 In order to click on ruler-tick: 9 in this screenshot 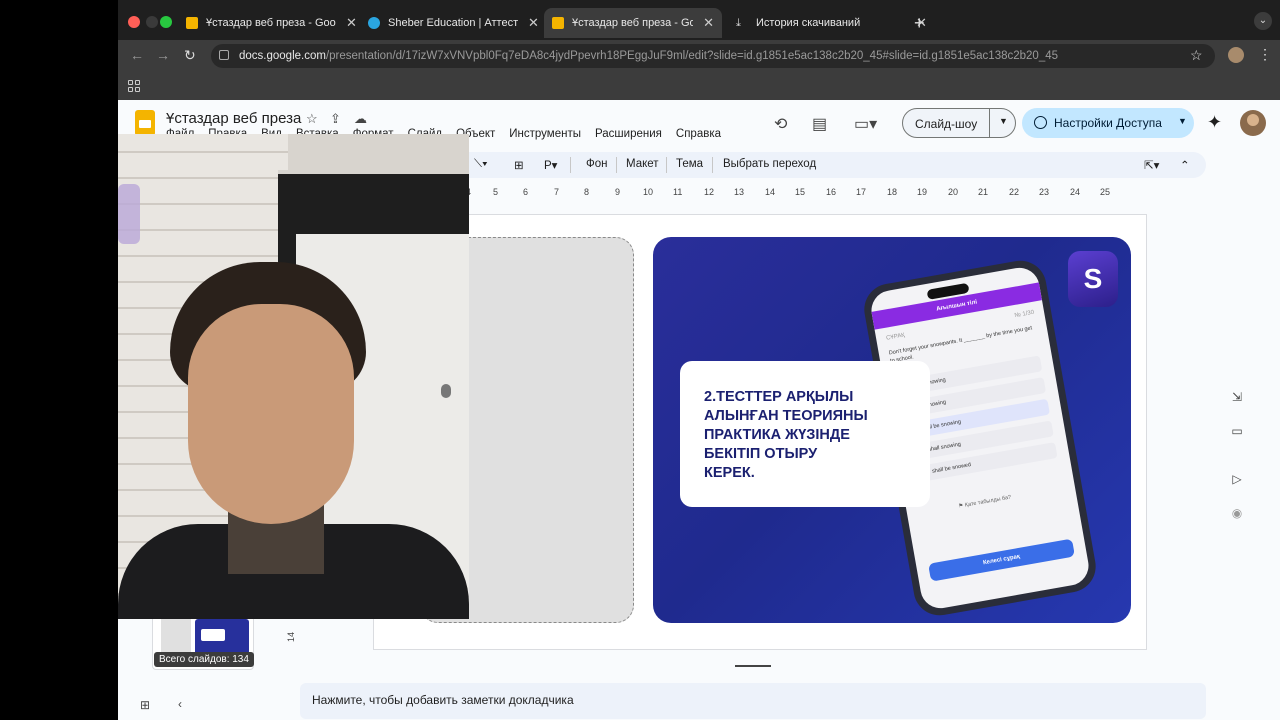, I will do `click(618, 192)`.